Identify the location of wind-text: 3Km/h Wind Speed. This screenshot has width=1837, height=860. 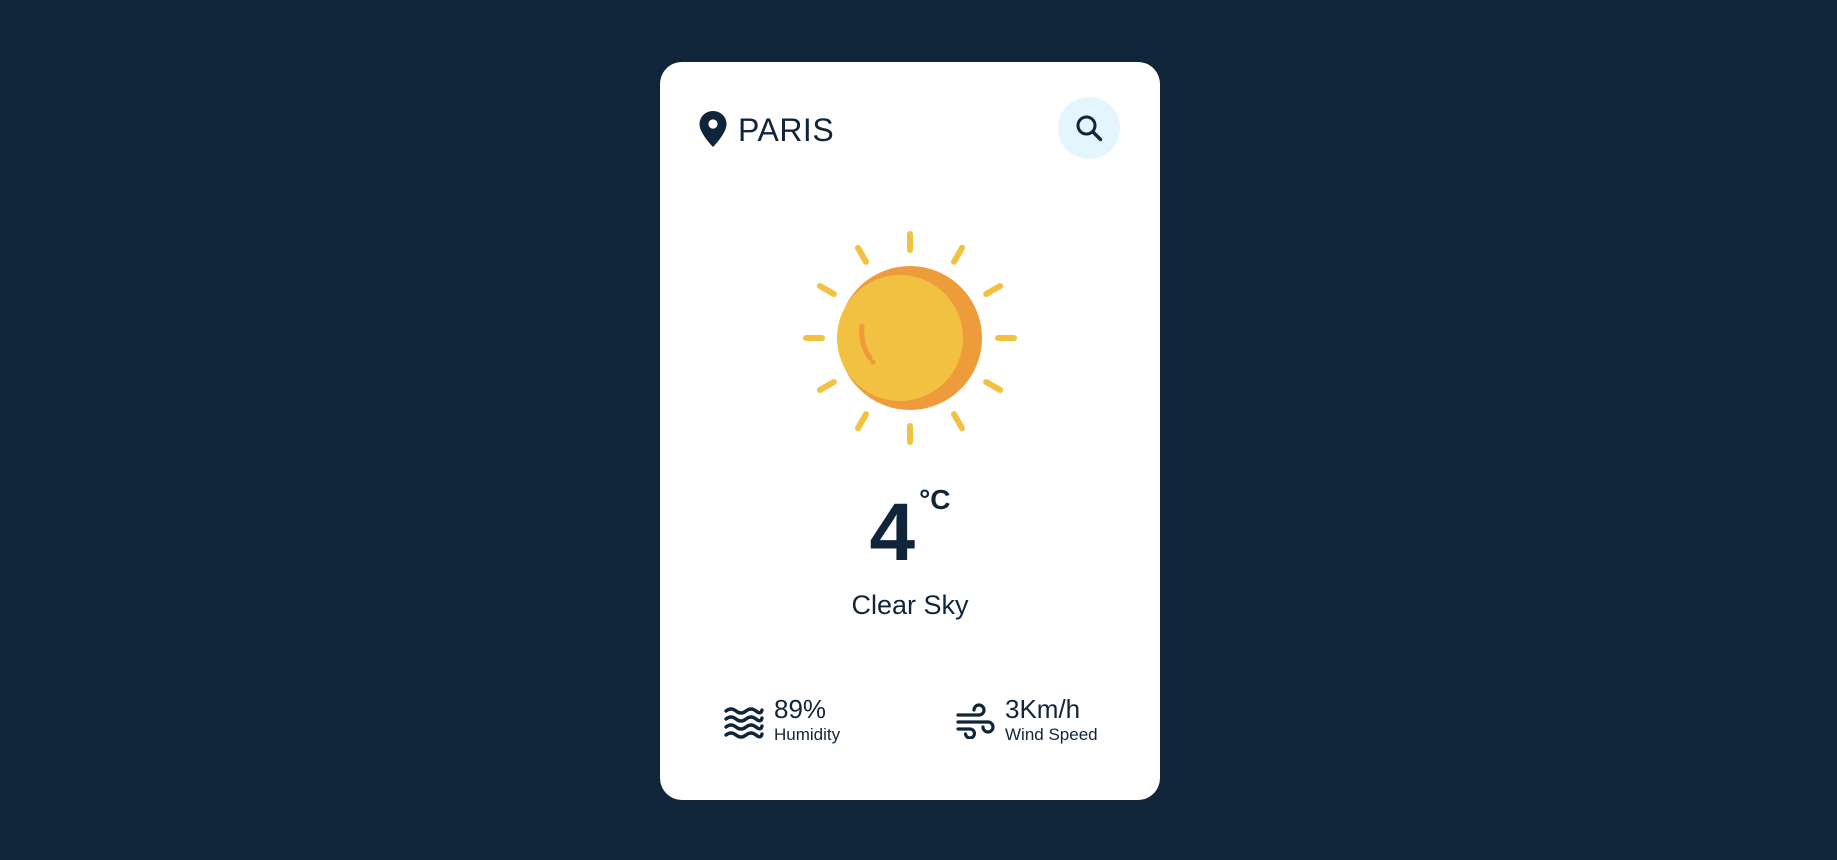
(1051, 720).